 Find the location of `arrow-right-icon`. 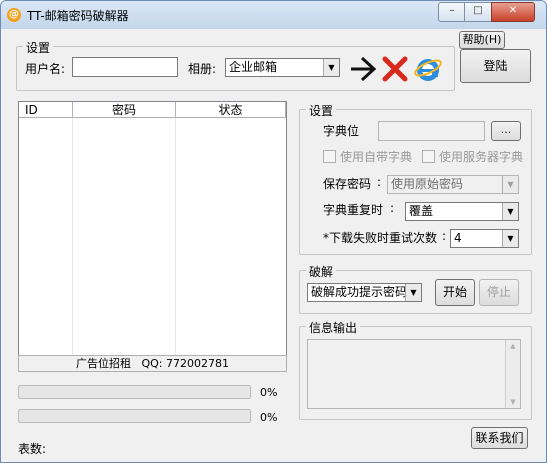

arrow-right-icon is located at coordinates (363, 69).